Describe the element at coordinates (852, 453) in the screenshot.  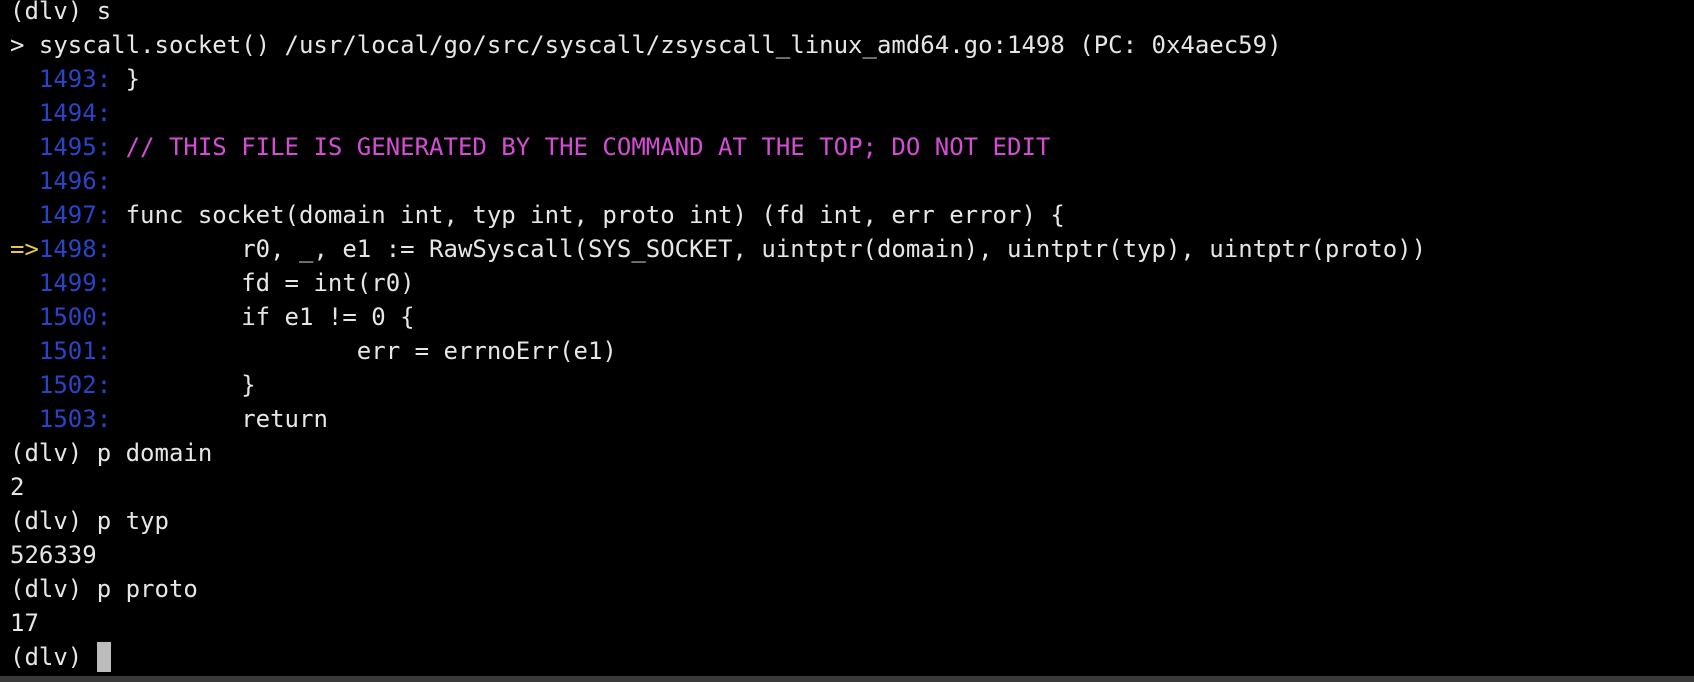
I see `output-line: (dlv) p domain` at that location.